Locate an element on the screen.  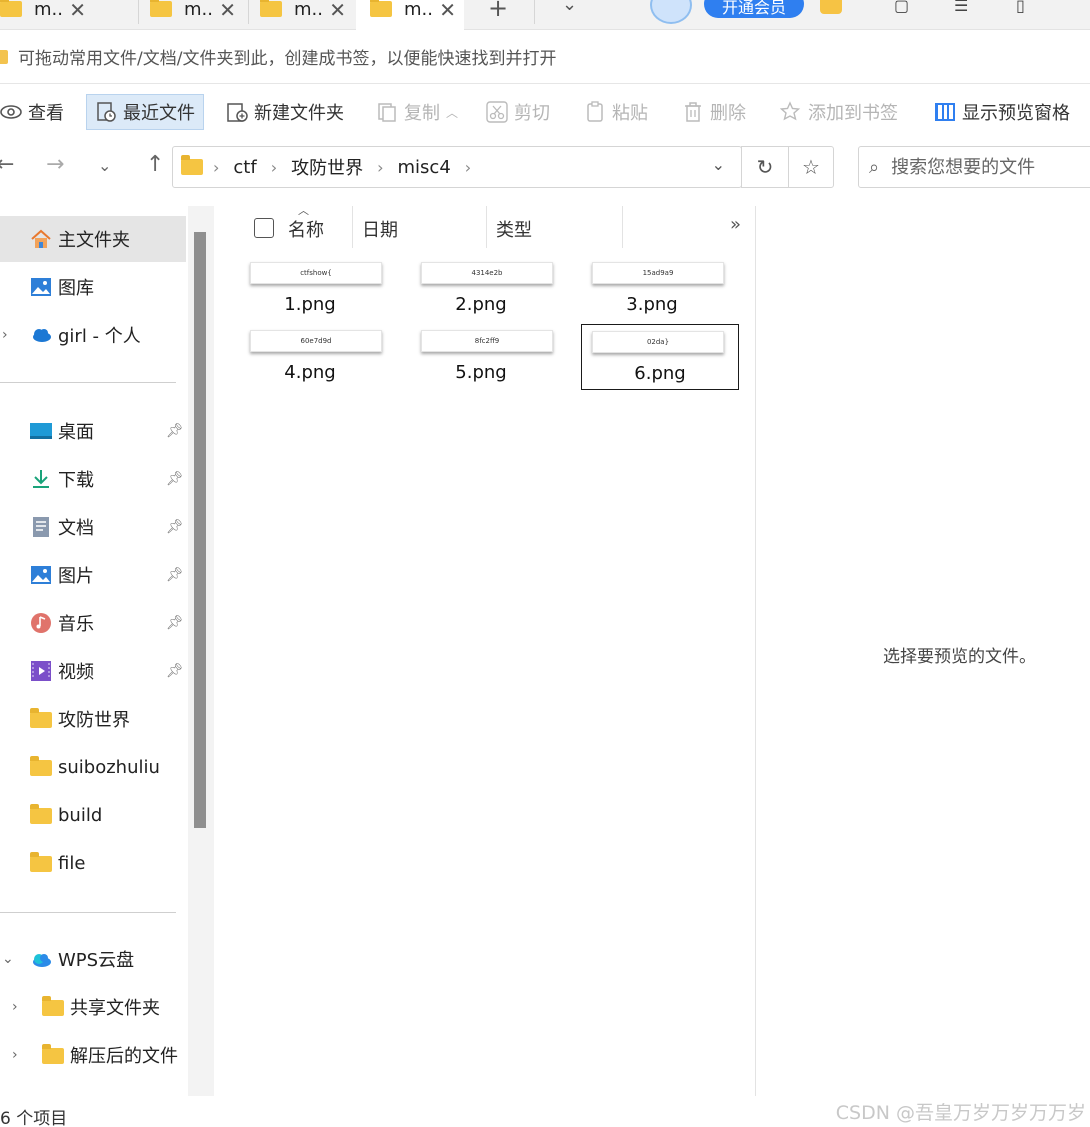
sidebar-item-label: 文档 is located at coordinates (76, 528).